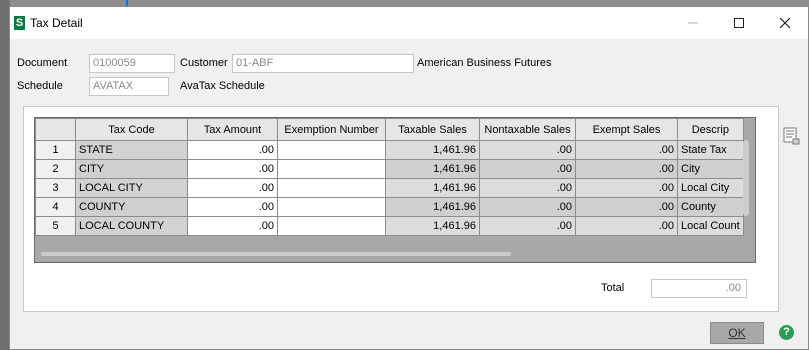  I want to click on ok-button: OK, so click(737, 333).